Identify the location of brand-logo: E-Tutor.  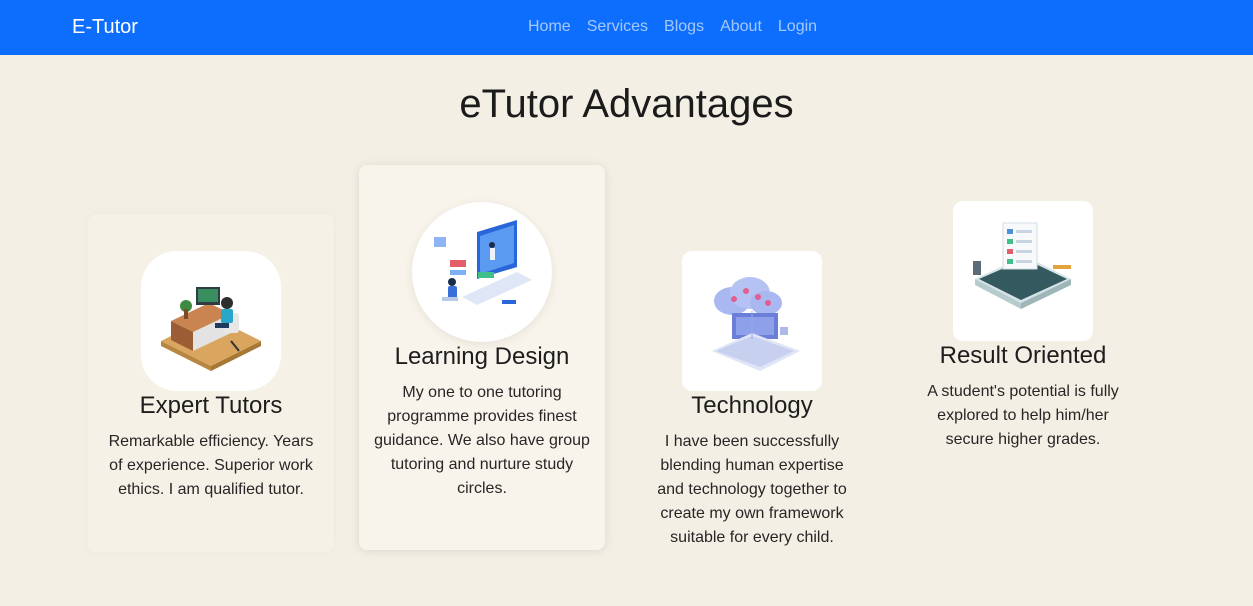
(105, 27).